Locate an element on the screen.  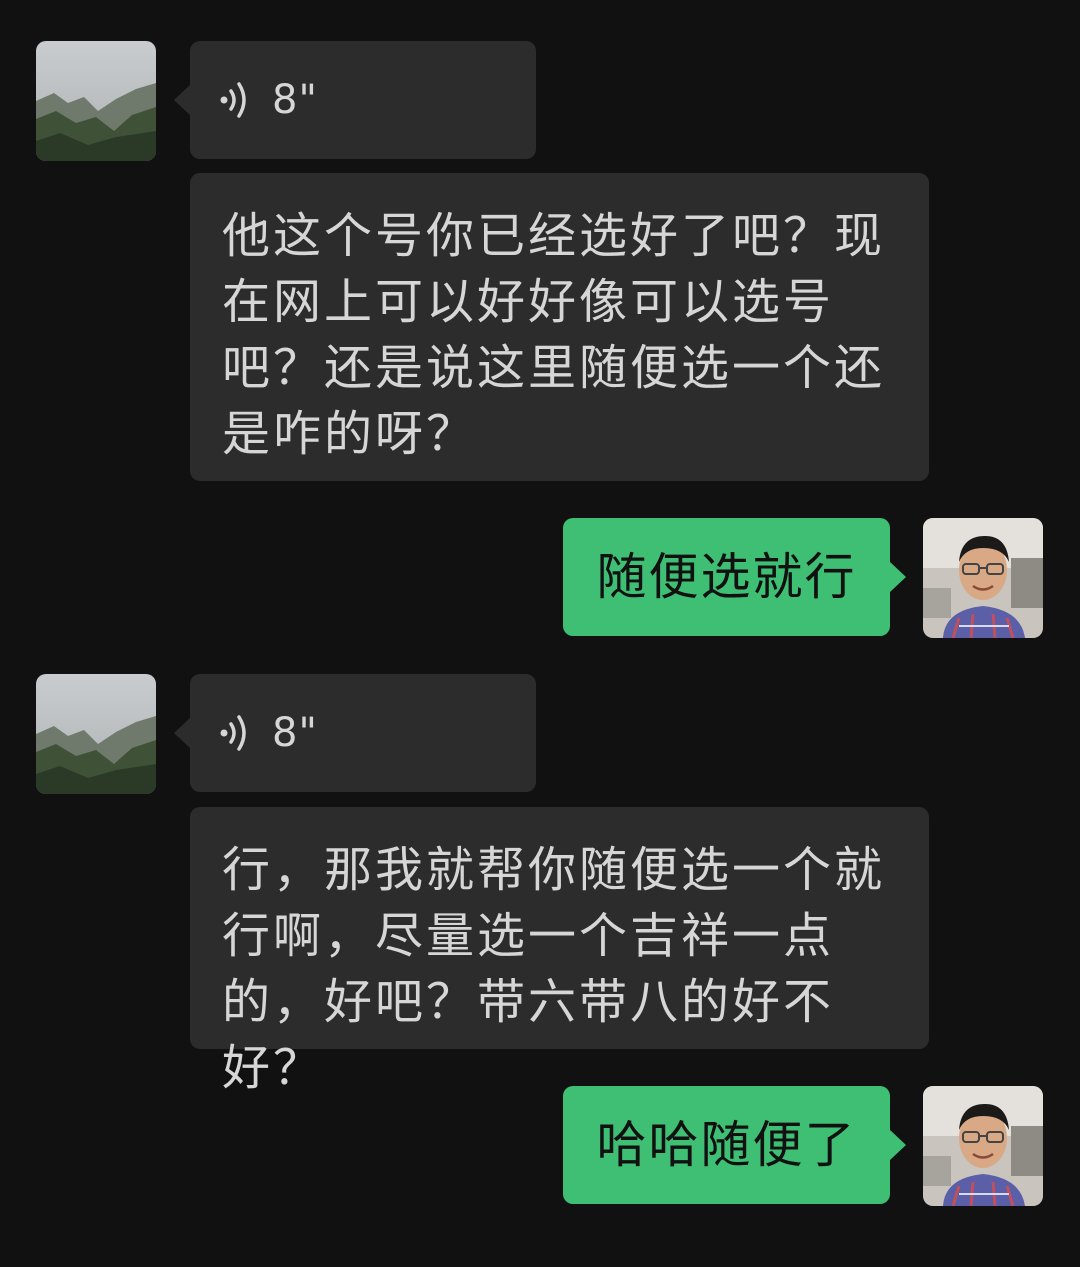
message-text: 哈哈随便了 is located at coordinates (726, 1145).